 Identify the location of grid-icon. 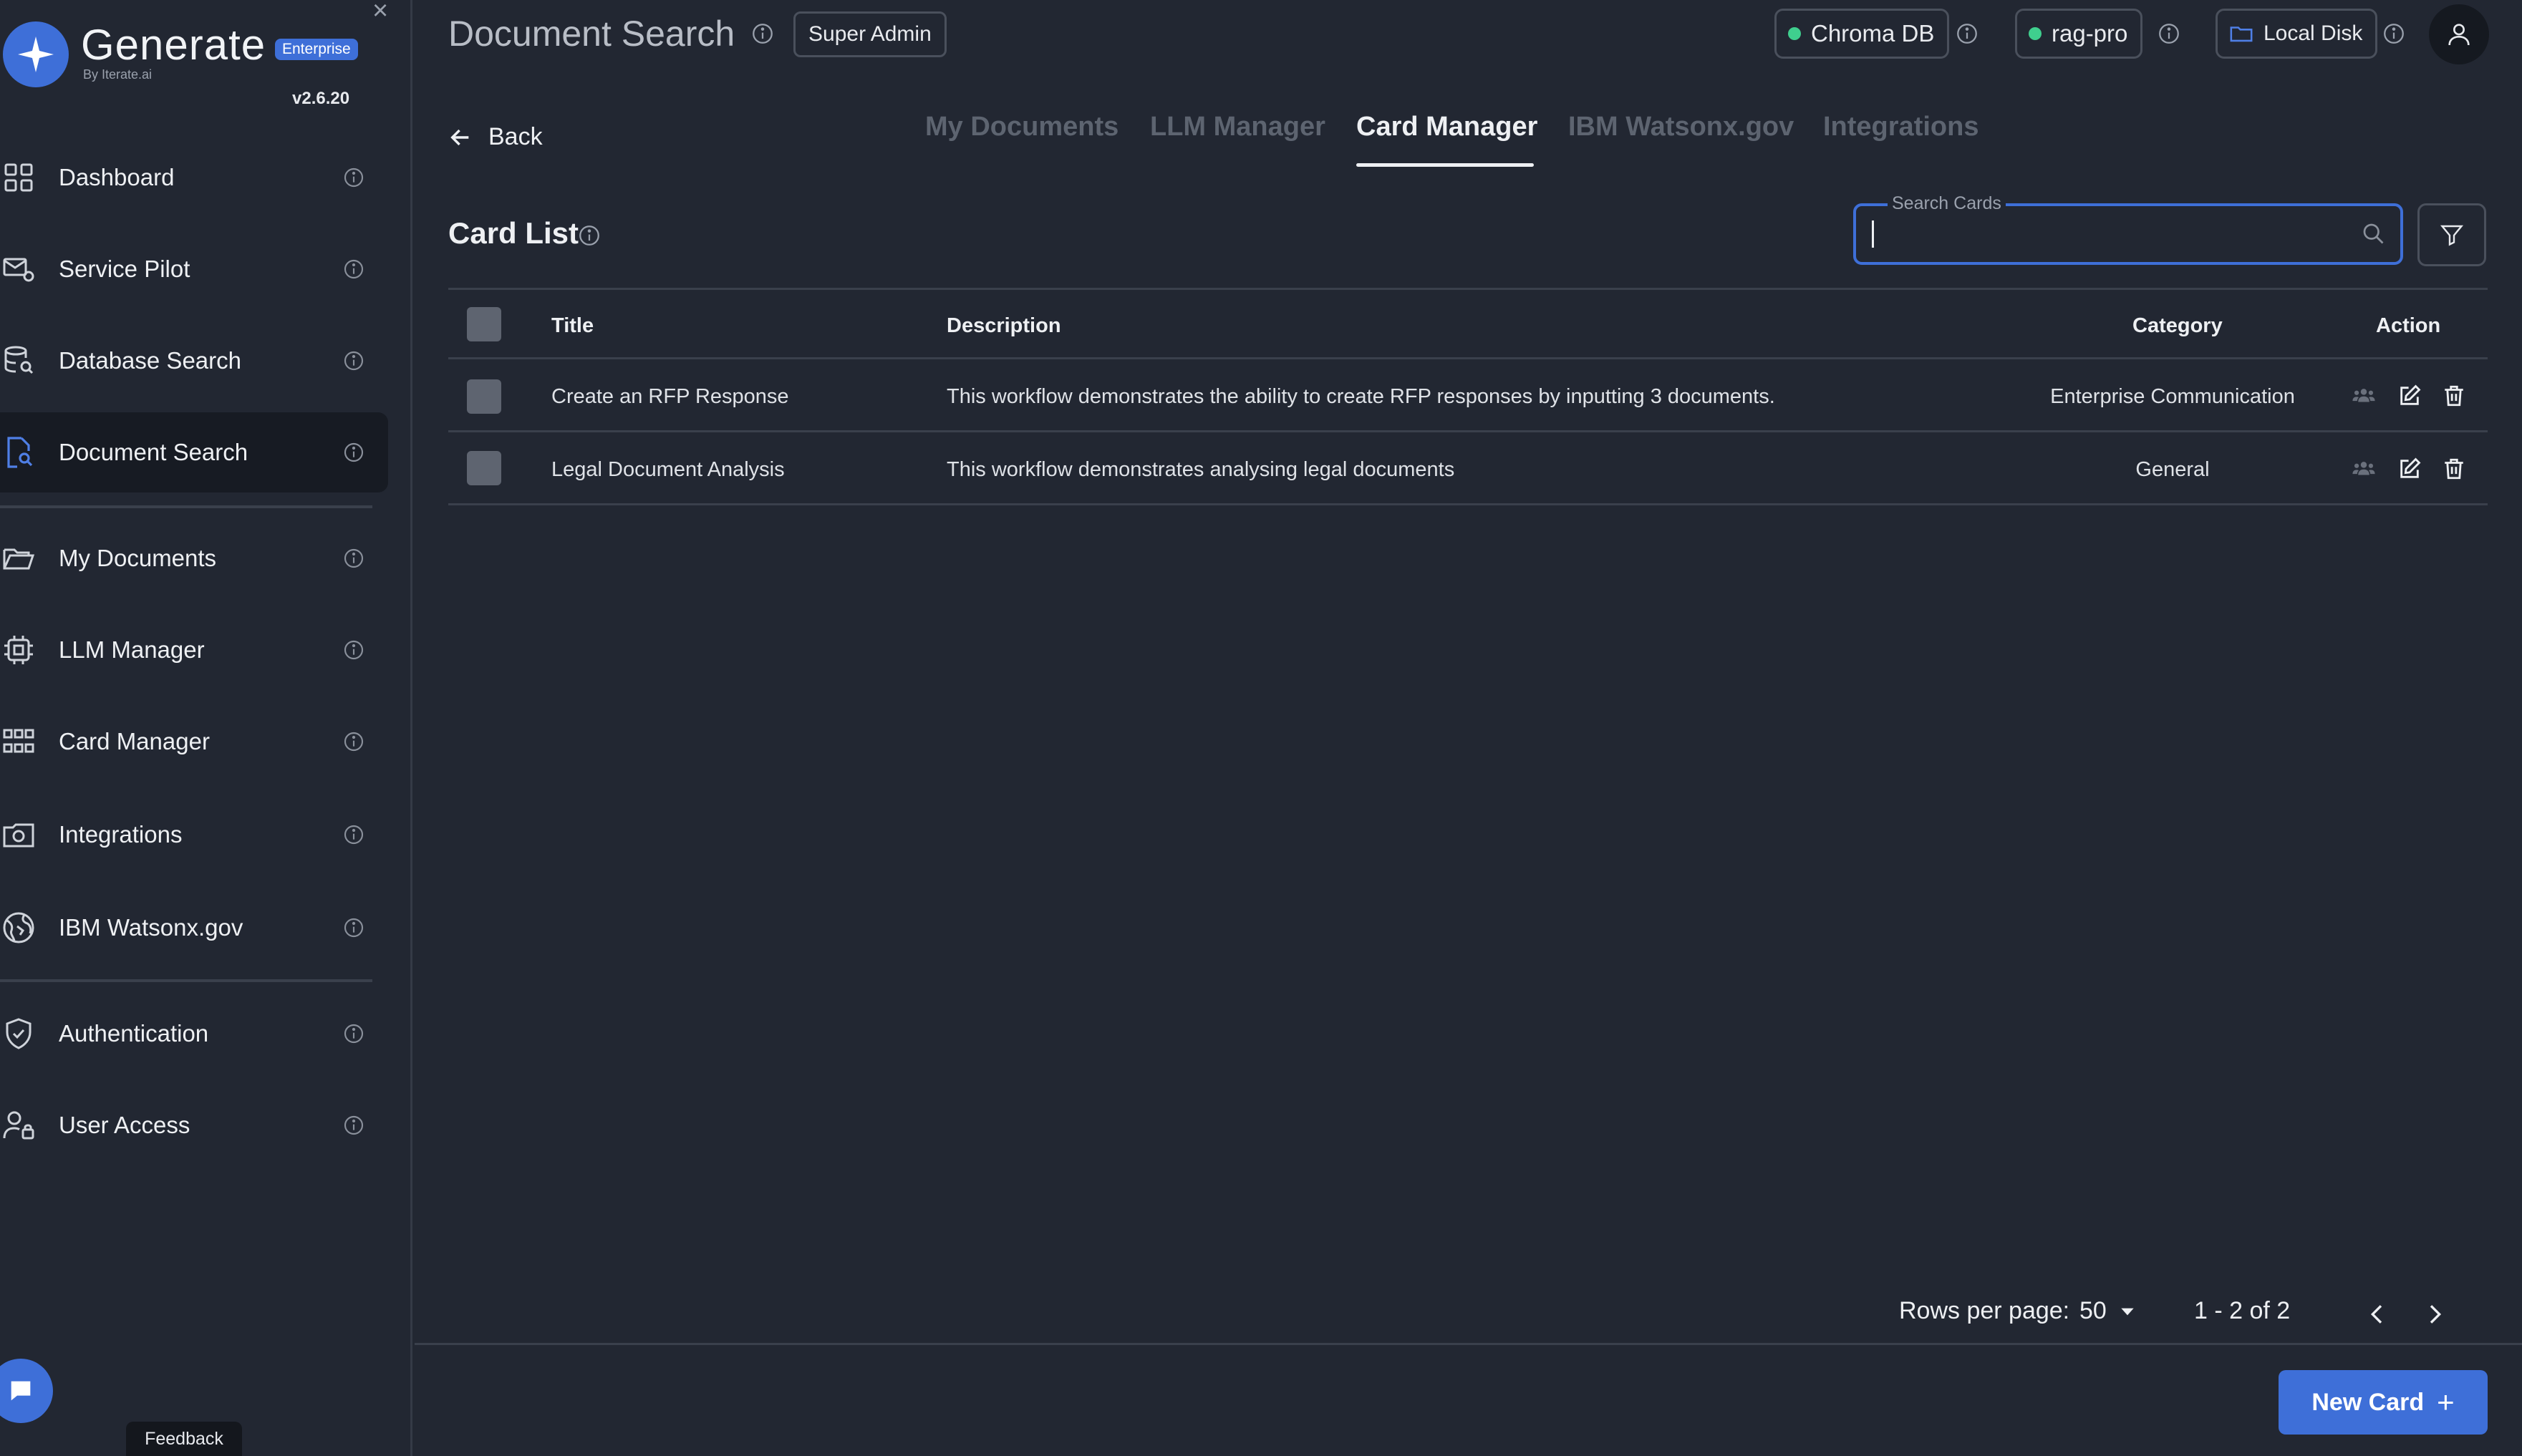
(18, 177).